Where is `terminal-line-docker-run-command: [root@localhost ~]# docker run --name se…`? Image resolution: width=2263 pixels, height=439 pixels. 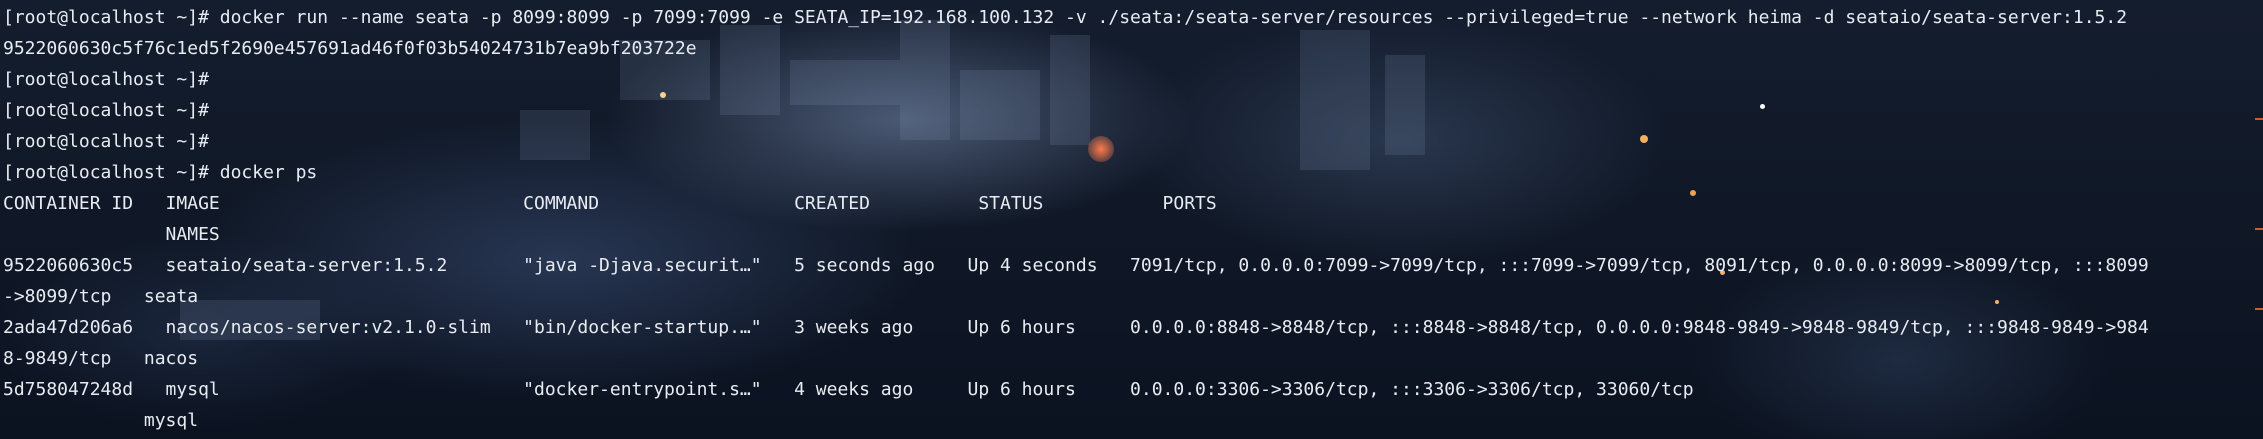
terminal-line-docker-run-command: [root@localhost ~]# docker run --name se… is located at coordinates (1065, 17).